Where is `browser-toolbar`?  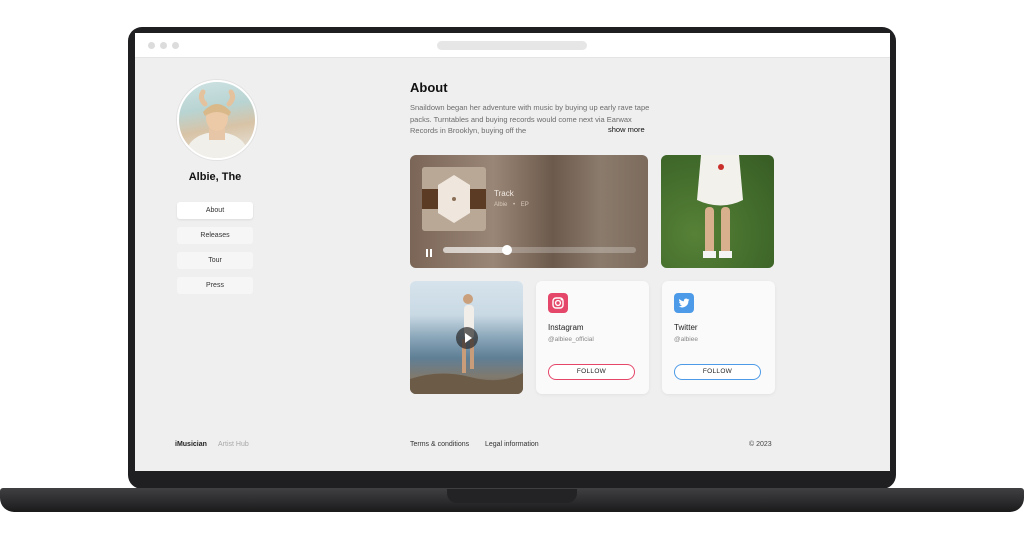 browser-toolbar is located at coordinates (512, 45).